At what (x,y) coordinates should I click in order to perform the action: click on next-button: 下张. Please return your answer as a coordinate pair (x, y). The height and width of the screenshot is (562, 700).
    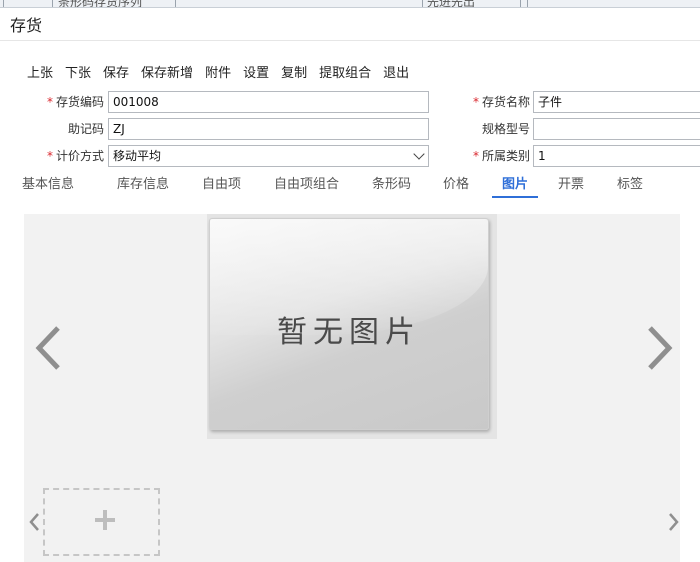
    Looking at the image, I should click on (78, 71).